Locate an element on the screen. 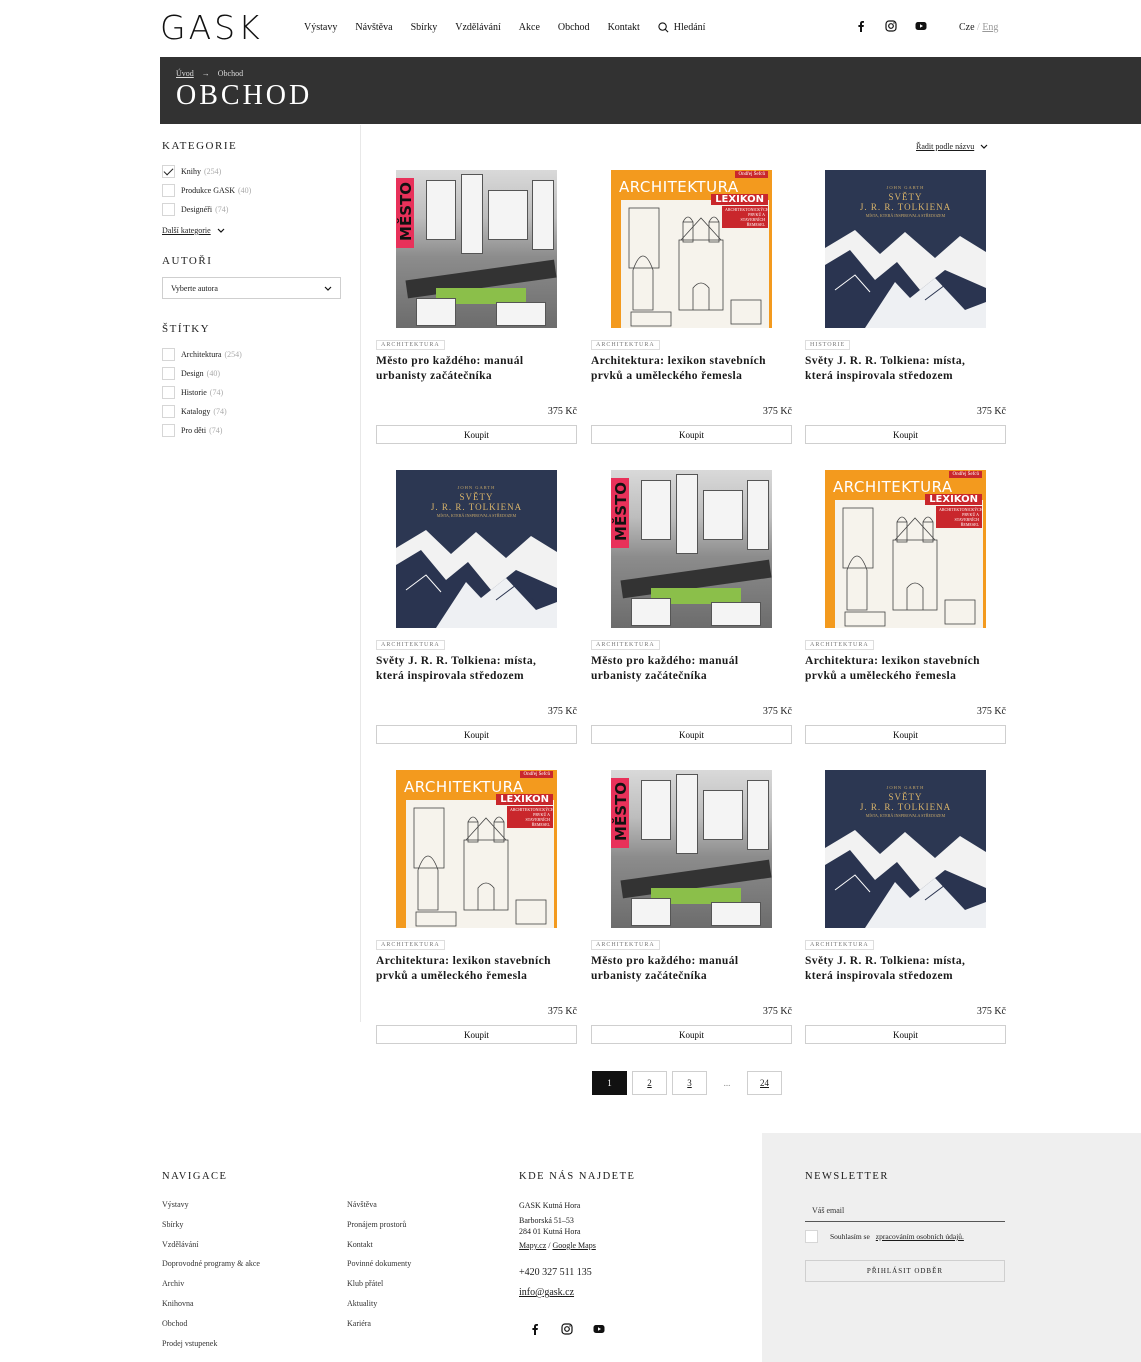 This screenshot has width=1141, height=1362. category-knihy: Knihy (254) is located at coordinates (252, 171).